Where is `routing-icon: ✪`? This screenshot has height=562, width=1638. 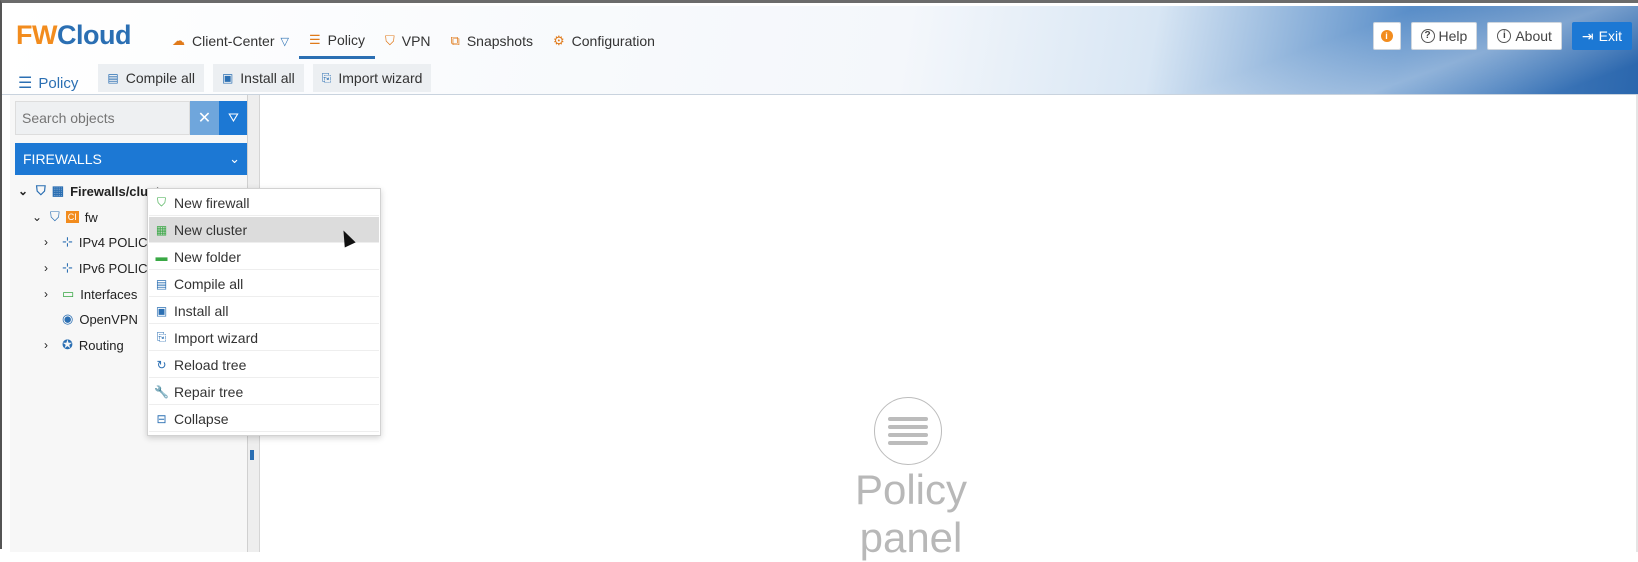
routing-icon: ✪ is located at coordinates (67, 344).